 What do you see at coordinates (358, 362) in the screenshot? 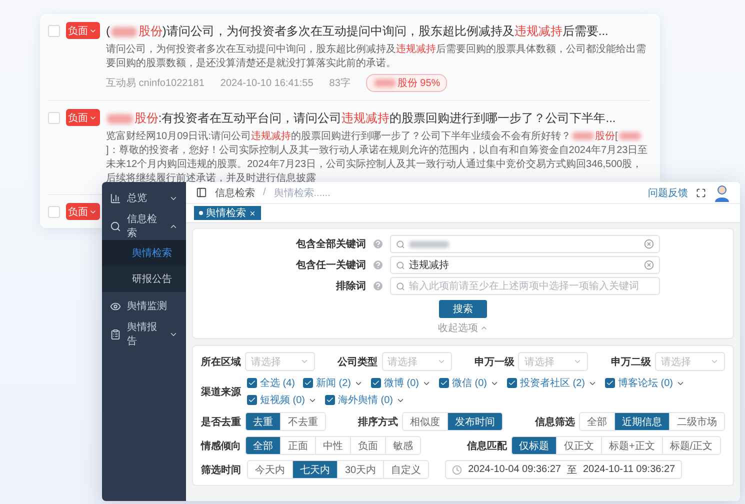
I see `filter-label: 公司类型` at bounding box center [358, 362].